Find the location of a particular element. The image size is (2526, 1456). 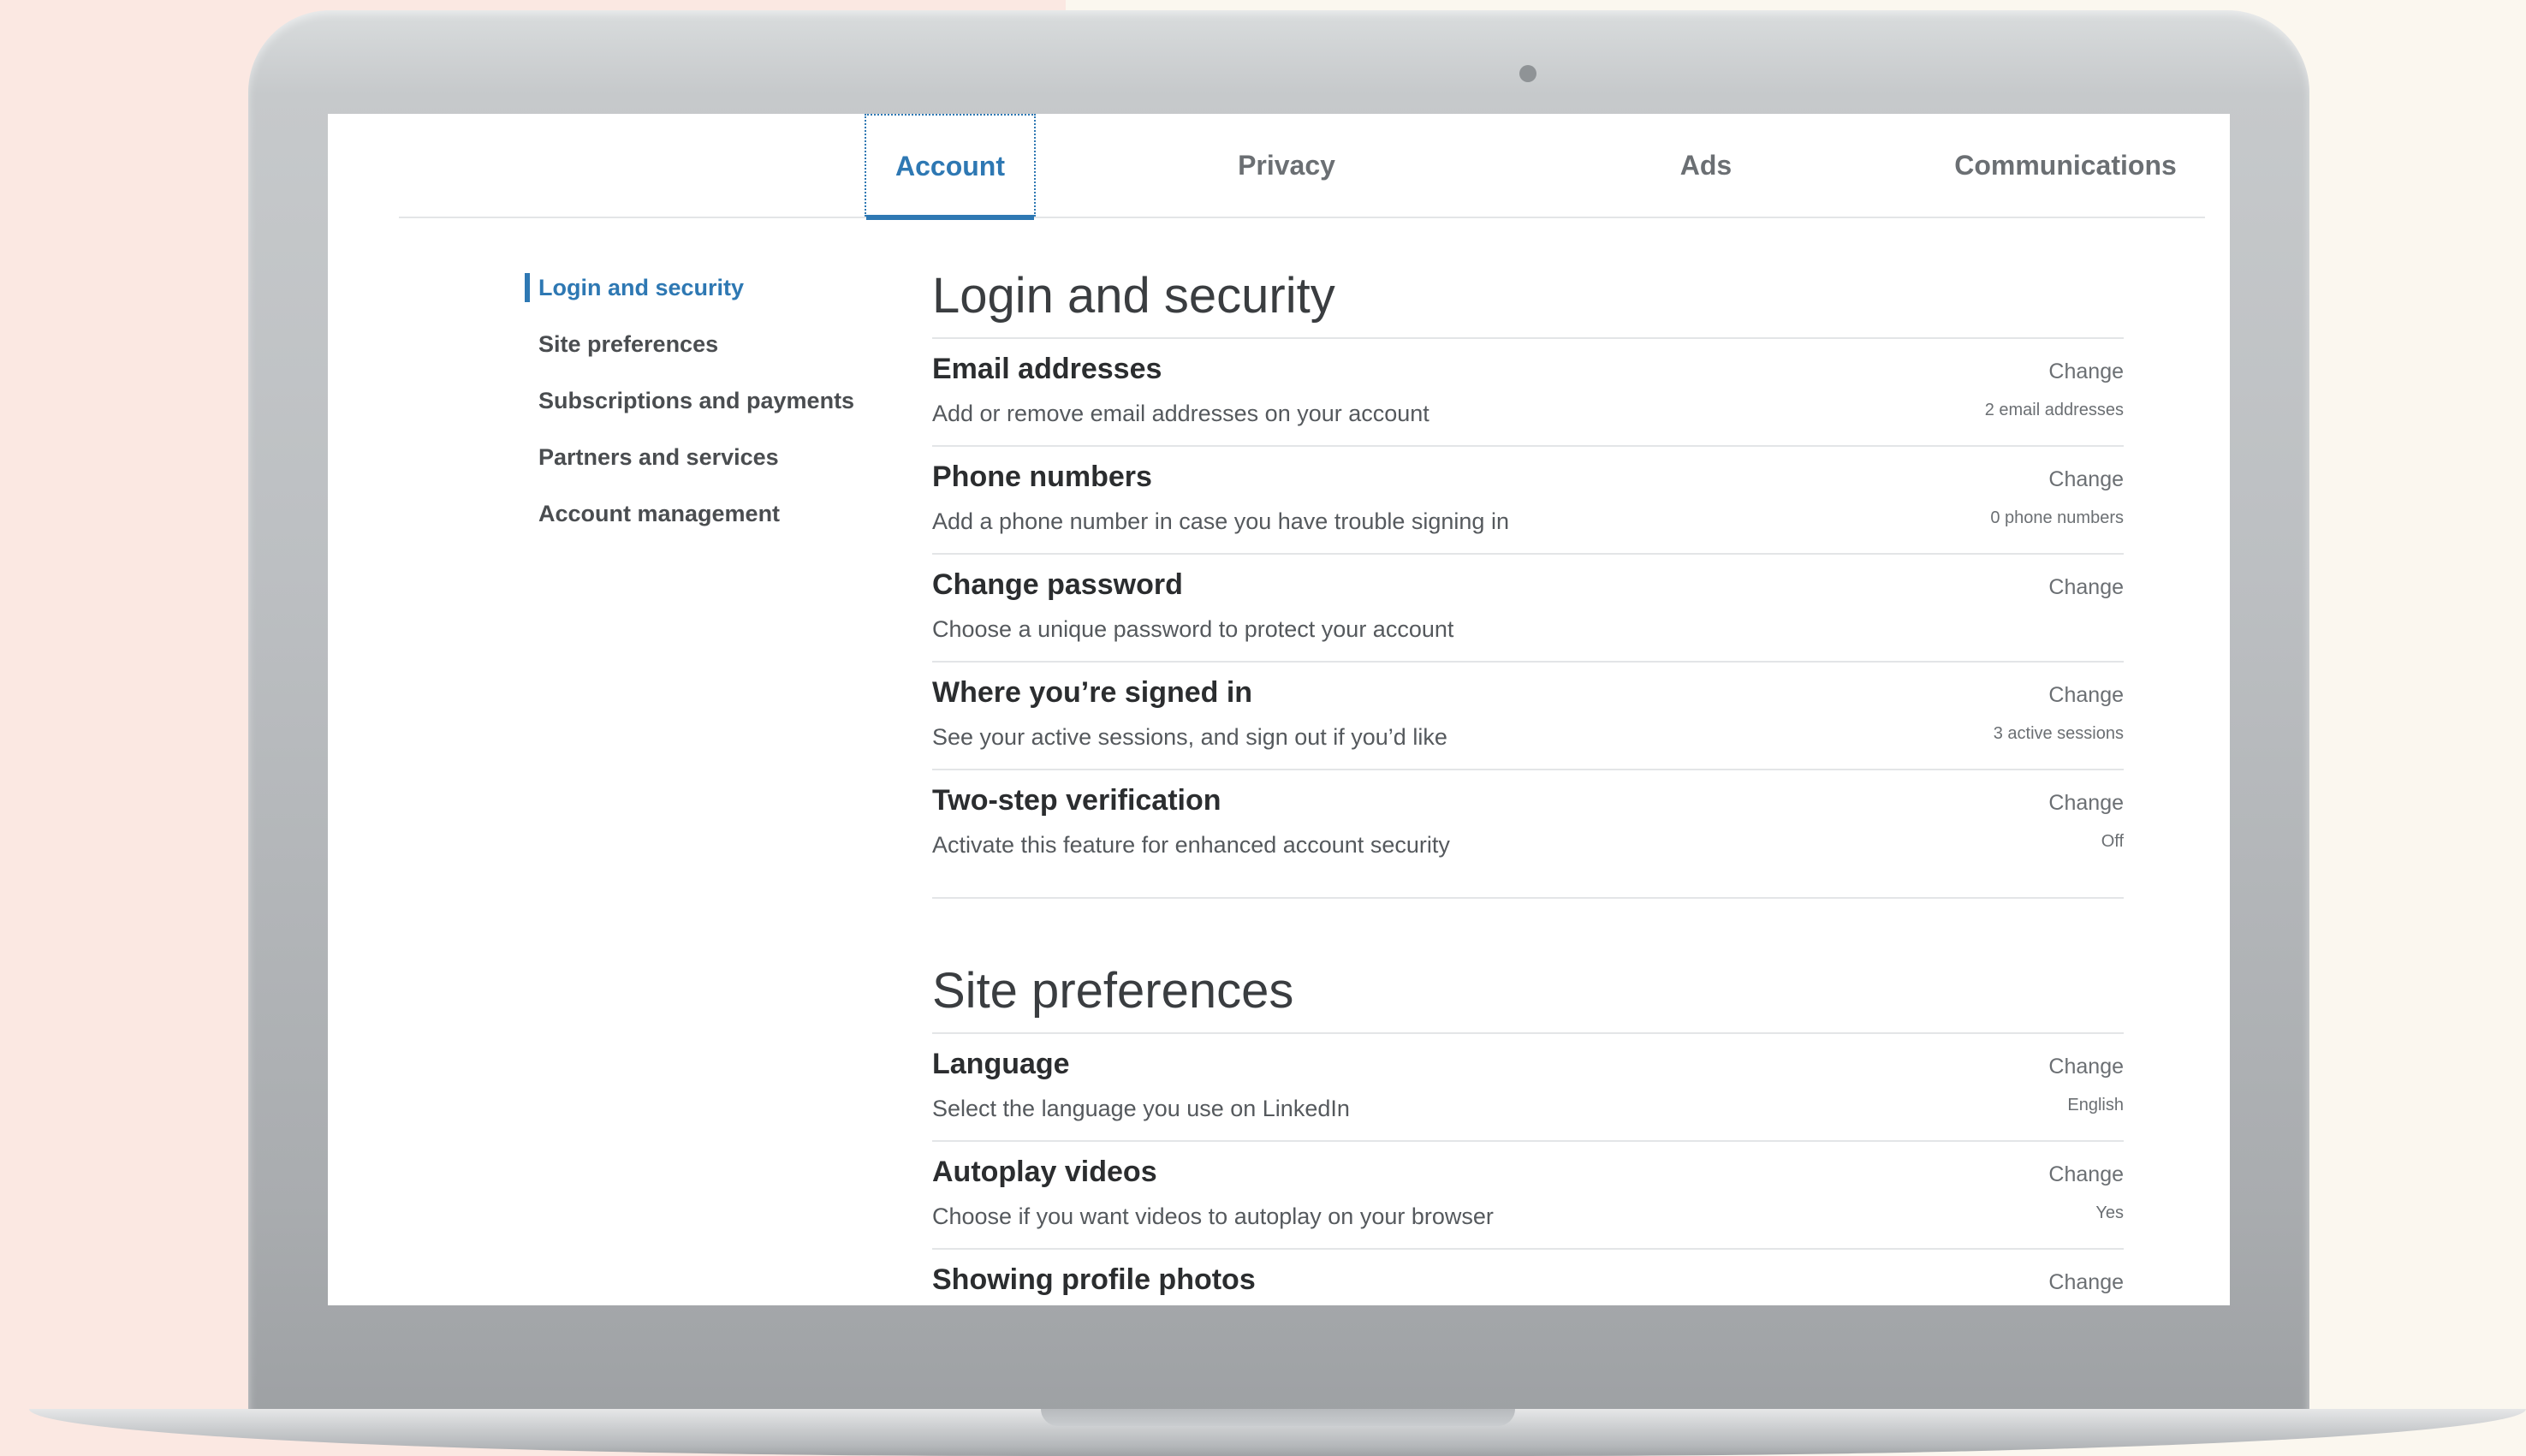

setting-description: Select the language you use on LinkedIn is located at coordinates (1141, 1108).